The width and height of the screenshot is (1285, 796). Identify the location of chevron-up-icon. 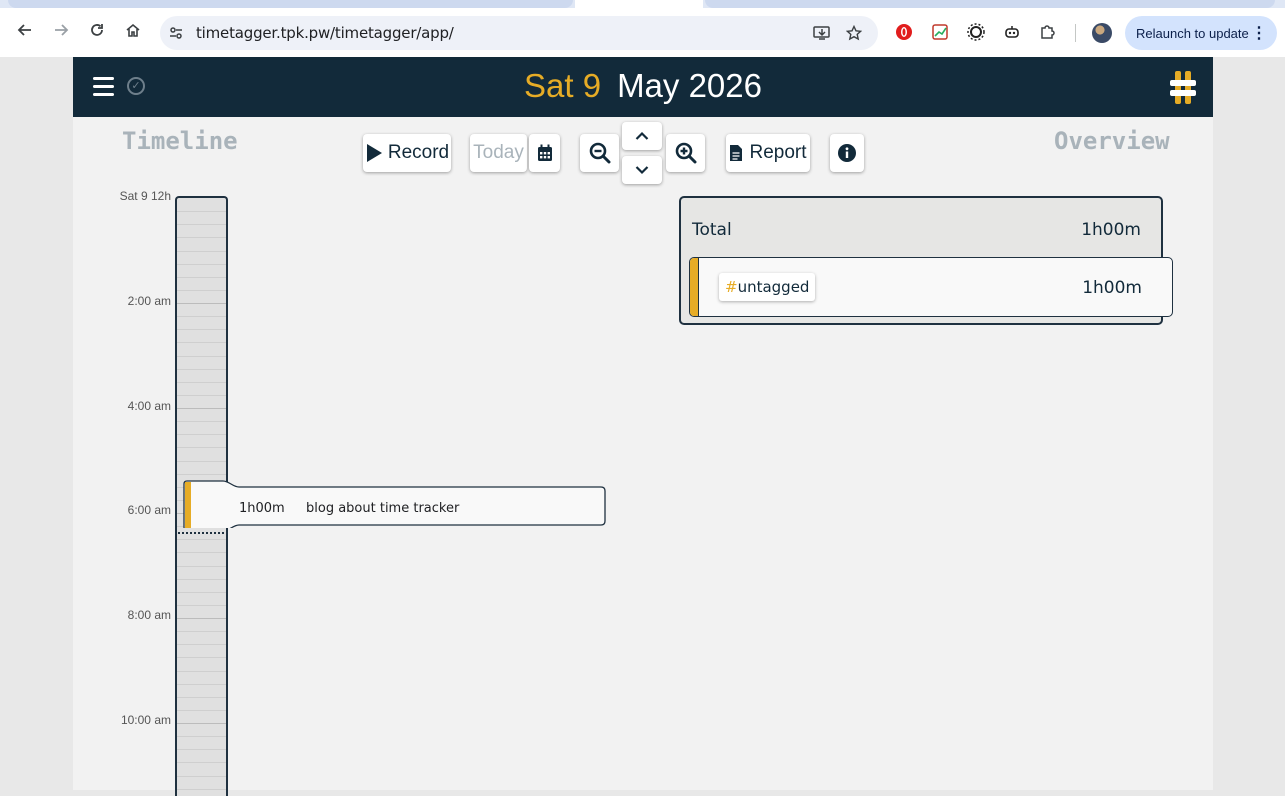
(642, 135).